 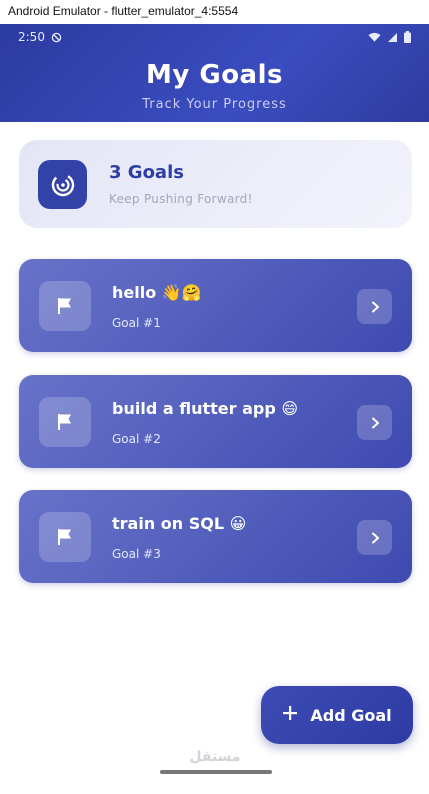 I want to click on app-header: 2:50 My Goals Track Your Progress, so click(x=214, y=73).